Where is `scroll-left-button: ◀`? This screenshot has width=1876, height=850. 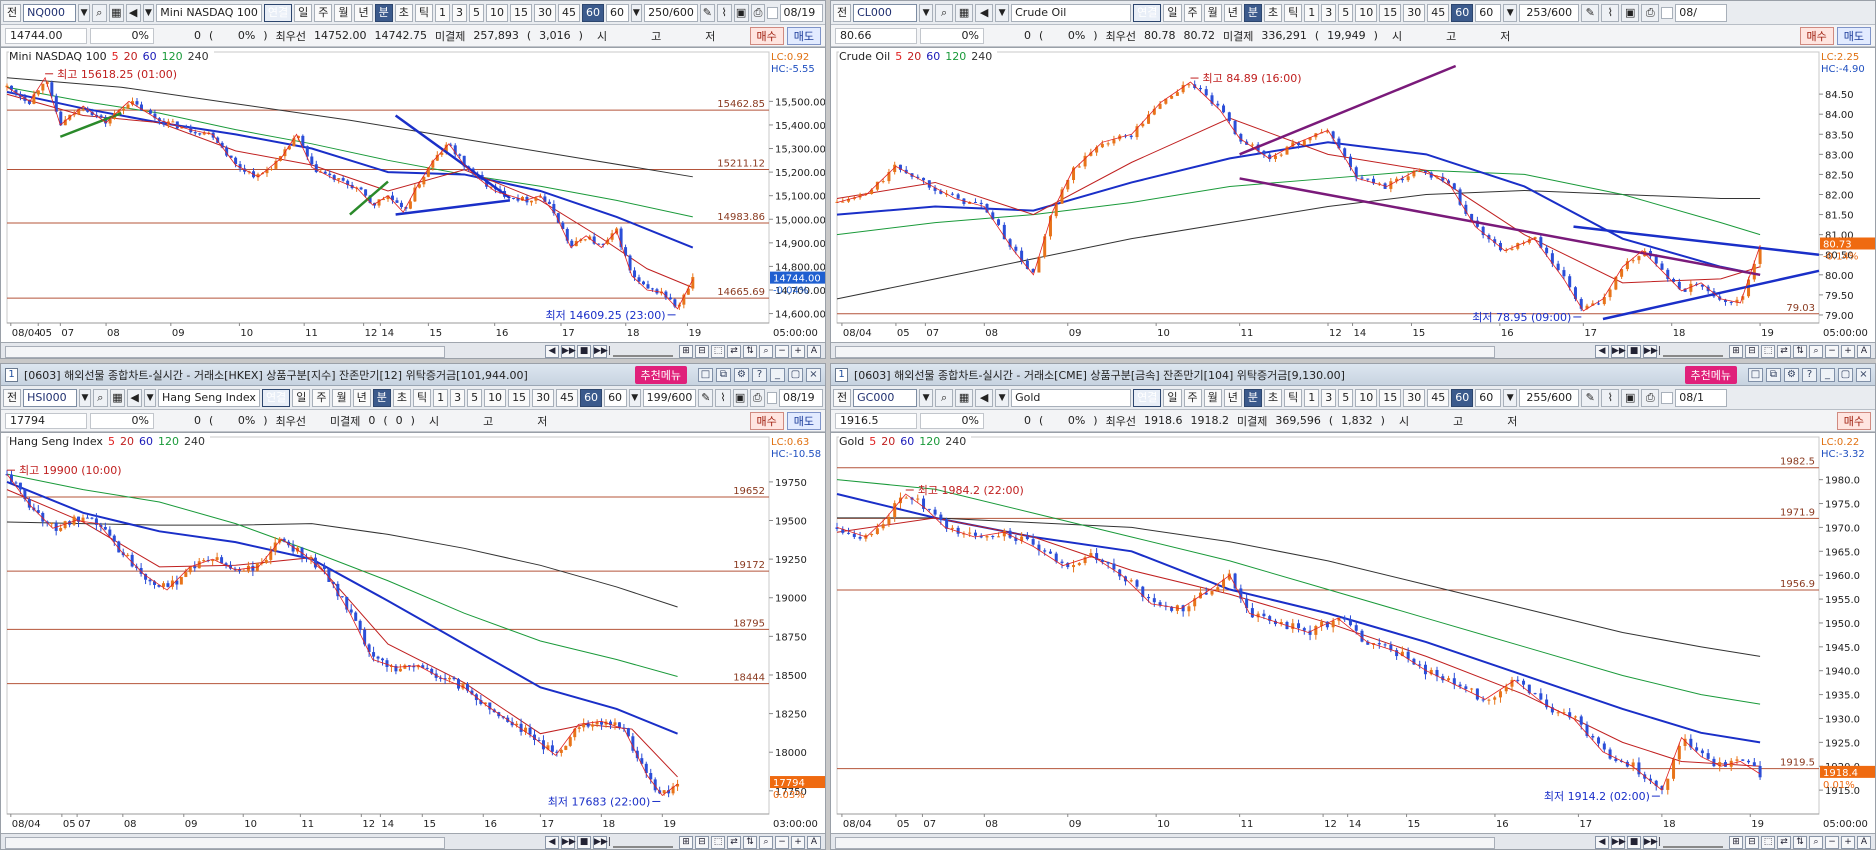 scroll-left-button: ◀ is located at coordinates (552, 842).